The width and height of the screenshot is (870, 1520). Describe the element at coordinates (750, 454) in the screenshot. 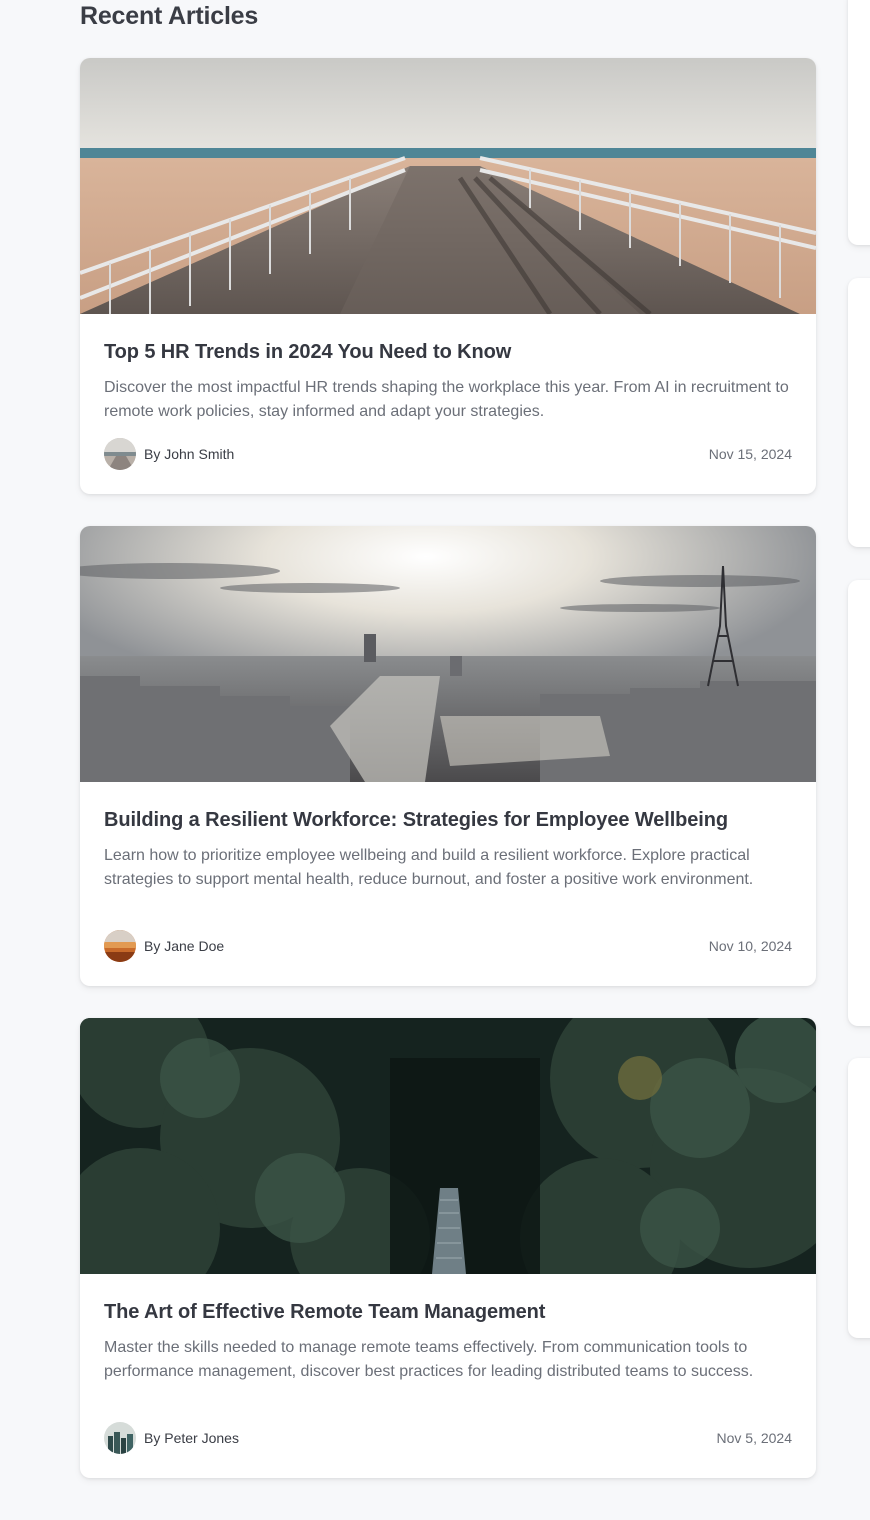

I see `publish-date: Nov 15, 2024` at that location.